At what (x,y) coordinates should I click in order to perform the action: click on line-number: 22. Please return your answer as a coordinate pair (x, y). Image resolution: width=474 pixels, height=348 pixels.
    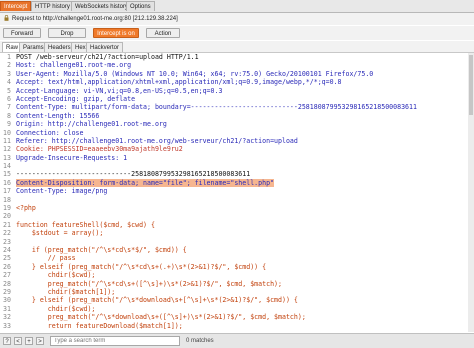
    Looking at the image, I should click on (7, 233).